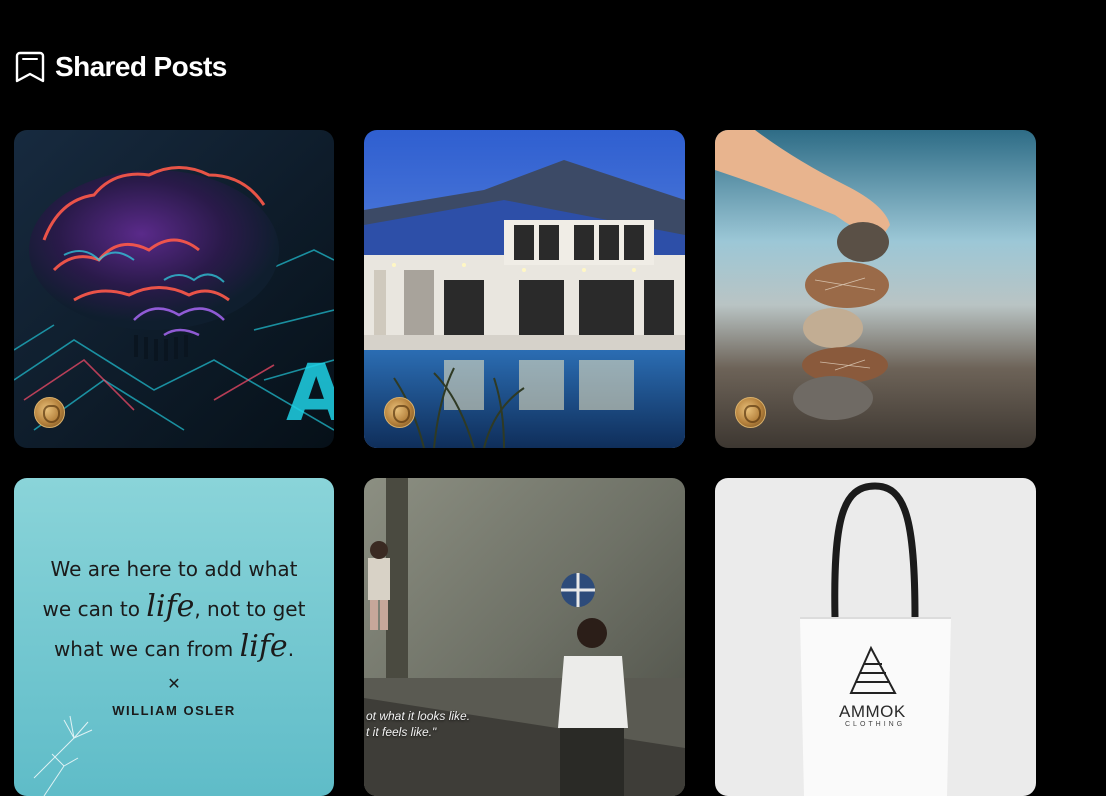  I want to click on quote-line: We are here to add what, so click(174, 569).